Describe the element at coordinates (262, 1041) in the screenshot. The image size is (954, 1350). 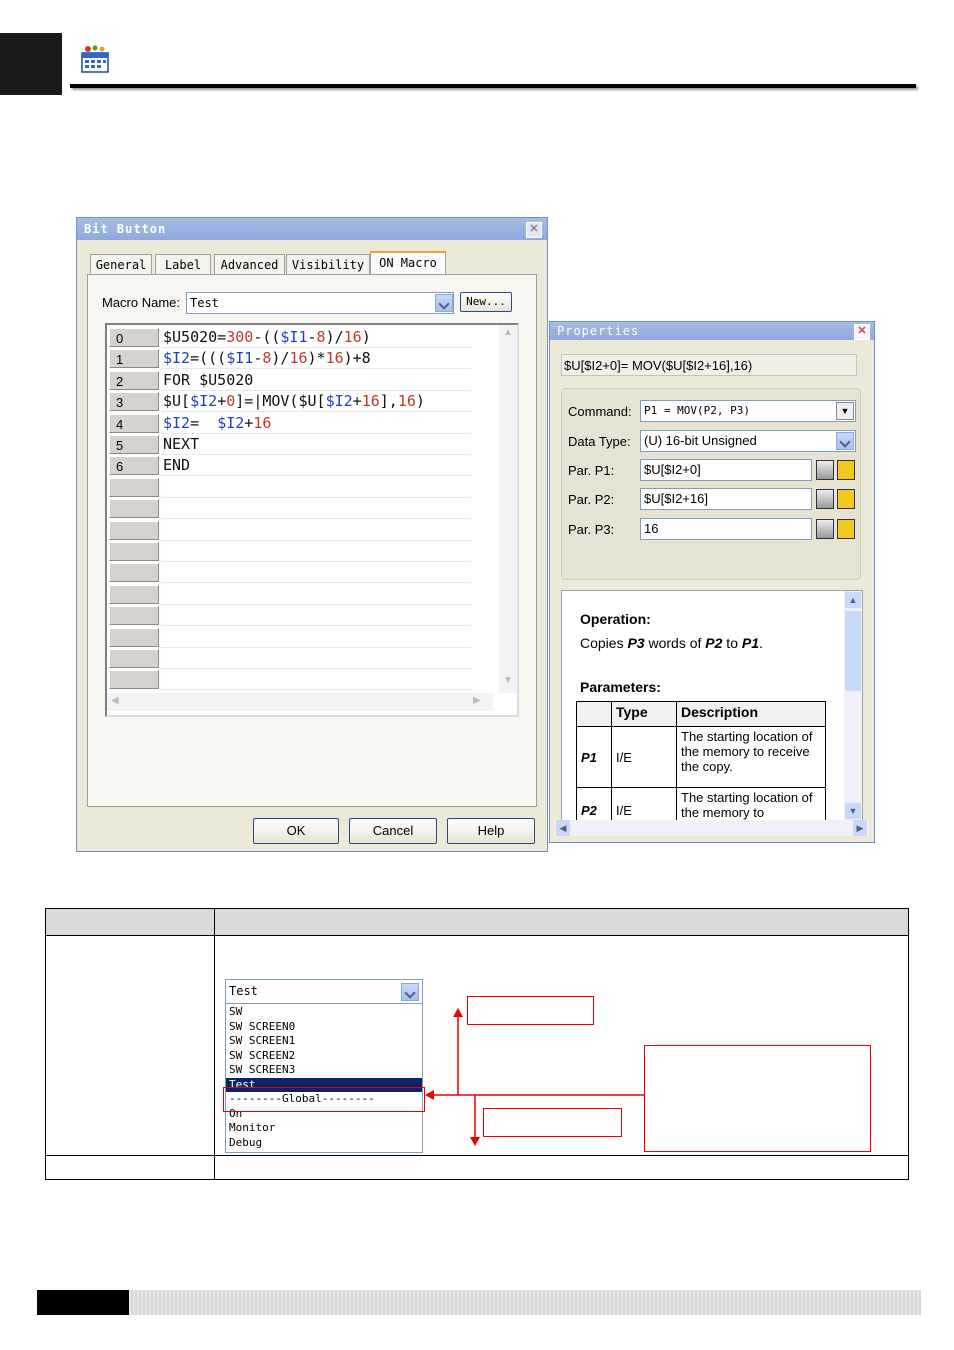
I see `macro-list-item: SW SCREEN1` at that location.